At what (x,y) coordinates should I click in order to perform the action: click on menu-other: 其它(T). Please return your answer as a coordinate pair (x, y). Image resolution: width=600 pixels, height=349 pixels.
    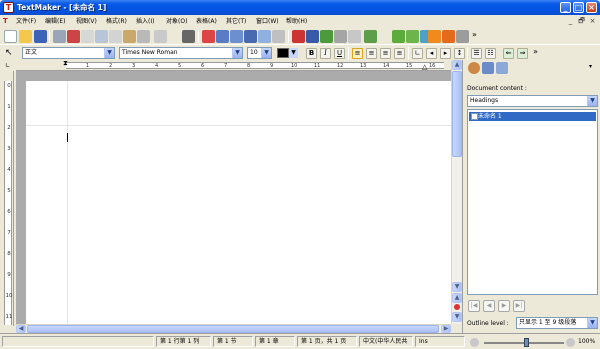
    Looking at the image, I should click on (236, 21).